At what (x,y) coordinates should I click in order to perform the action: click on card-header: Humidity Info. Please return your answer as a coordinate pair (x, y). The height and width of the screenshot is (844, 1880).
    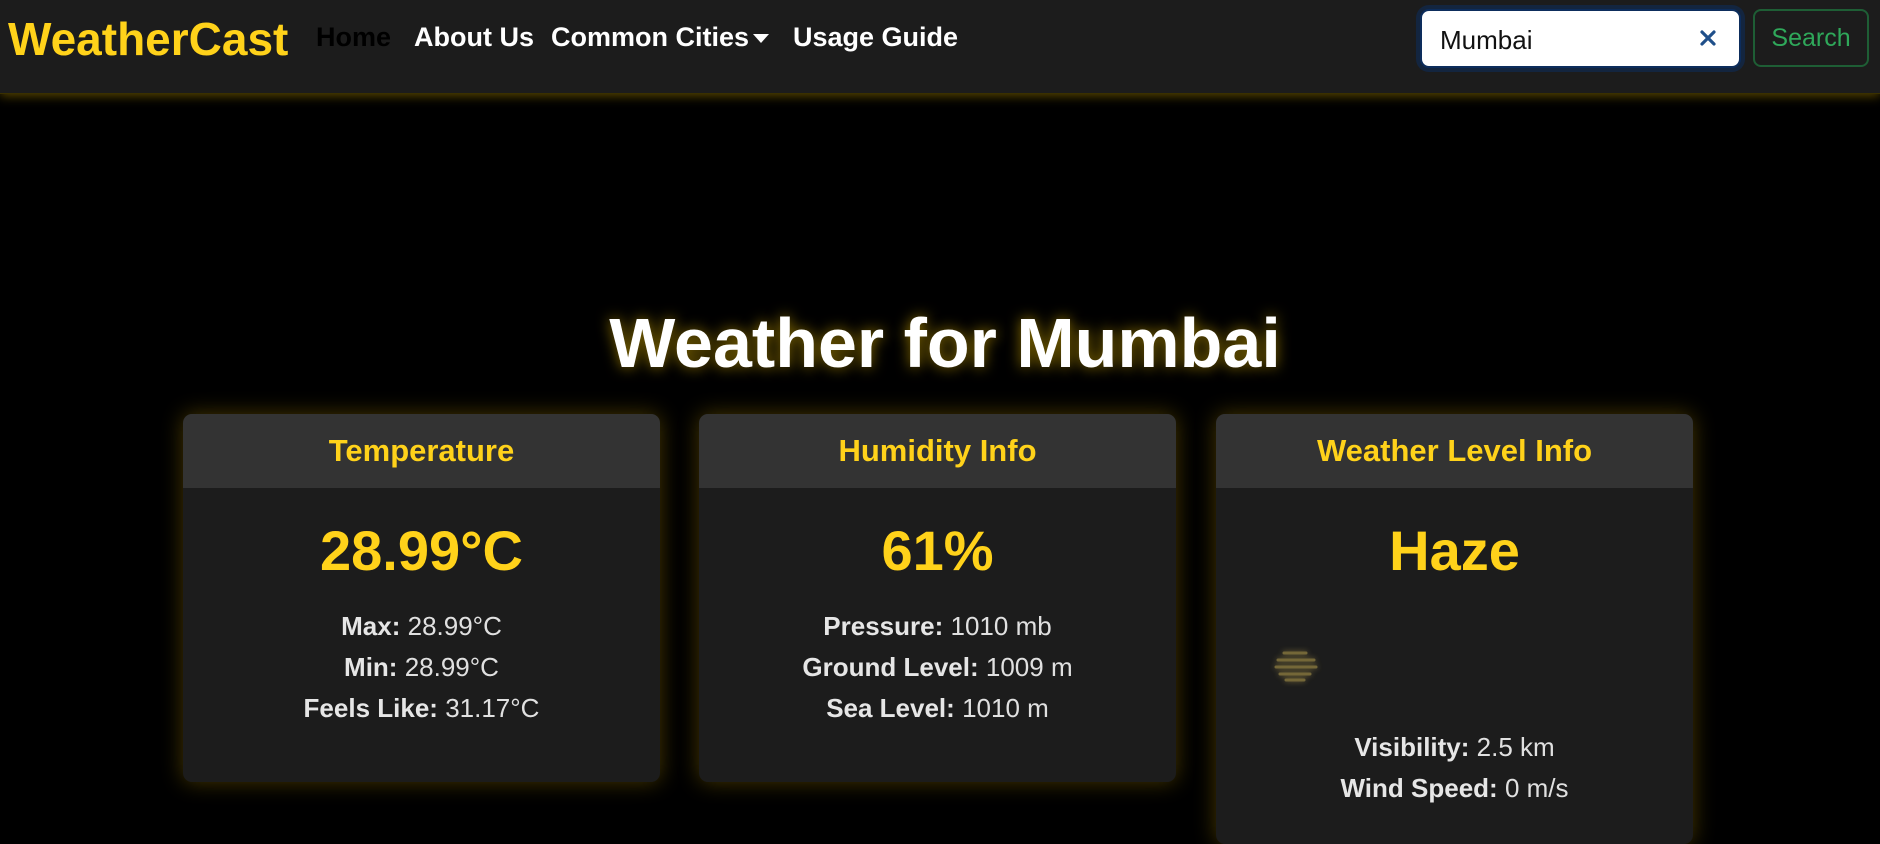
    Looking at the image, I should click on (937, 451).